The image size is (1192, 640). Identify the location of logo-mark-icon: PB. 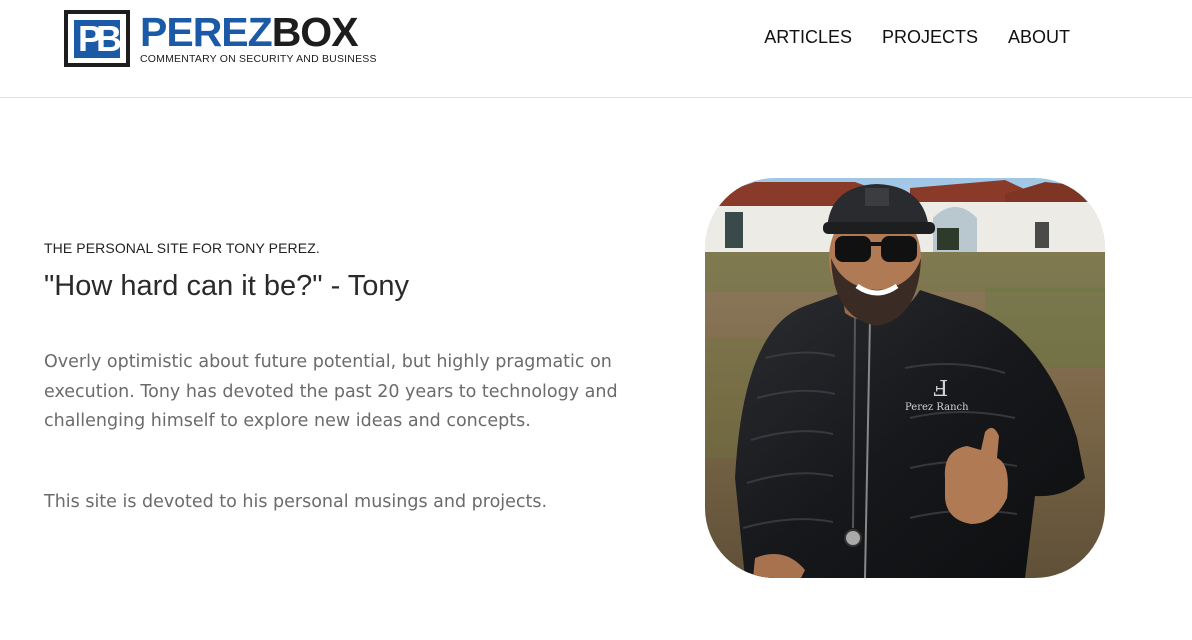
(97, 38).